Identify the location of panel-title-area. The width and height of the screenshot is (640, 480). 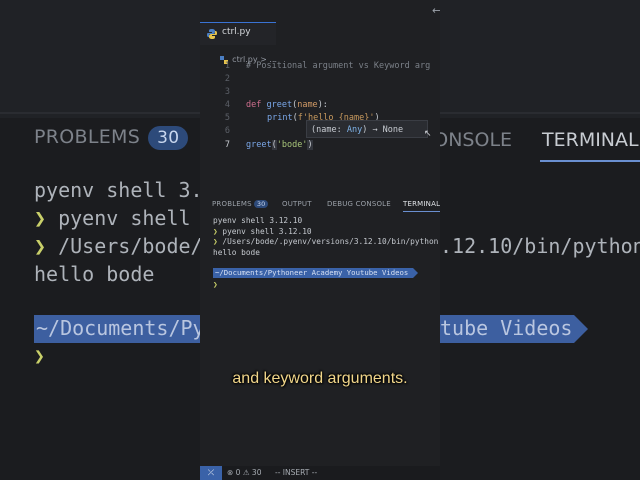
(320, 11).